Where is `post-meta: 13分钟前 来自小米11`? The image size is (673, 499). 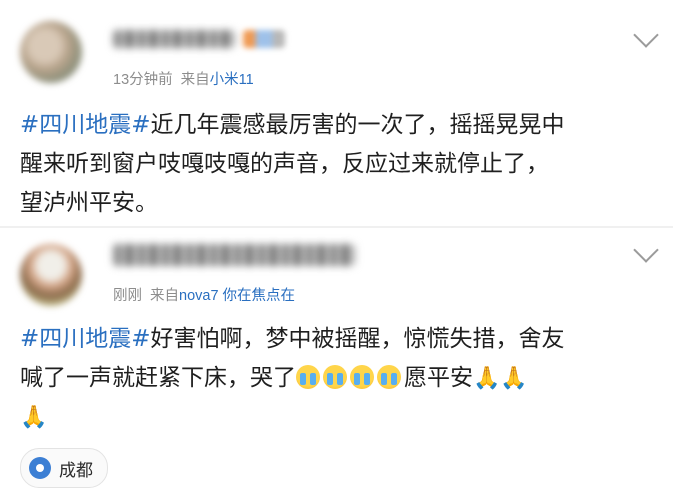
post-meta: 13分钟前 来自小米11 is located at coordinates (183, 78).